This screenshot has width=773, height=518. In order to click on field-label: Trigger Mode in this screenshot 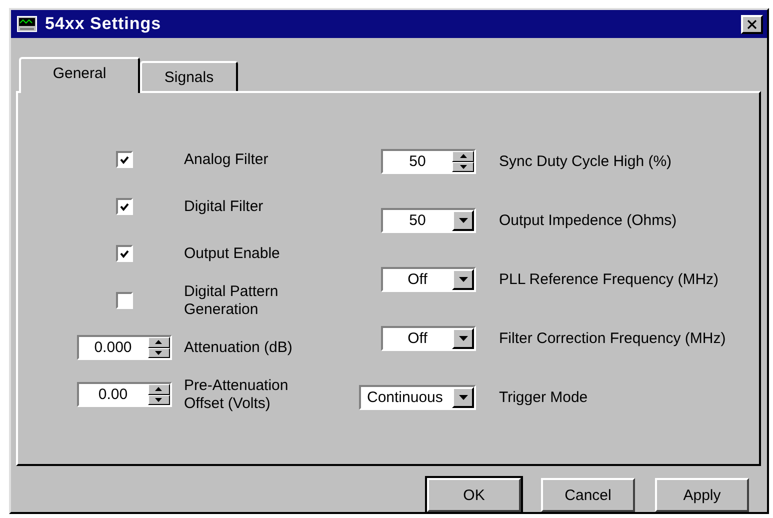, I will do `click(544, 397)`.